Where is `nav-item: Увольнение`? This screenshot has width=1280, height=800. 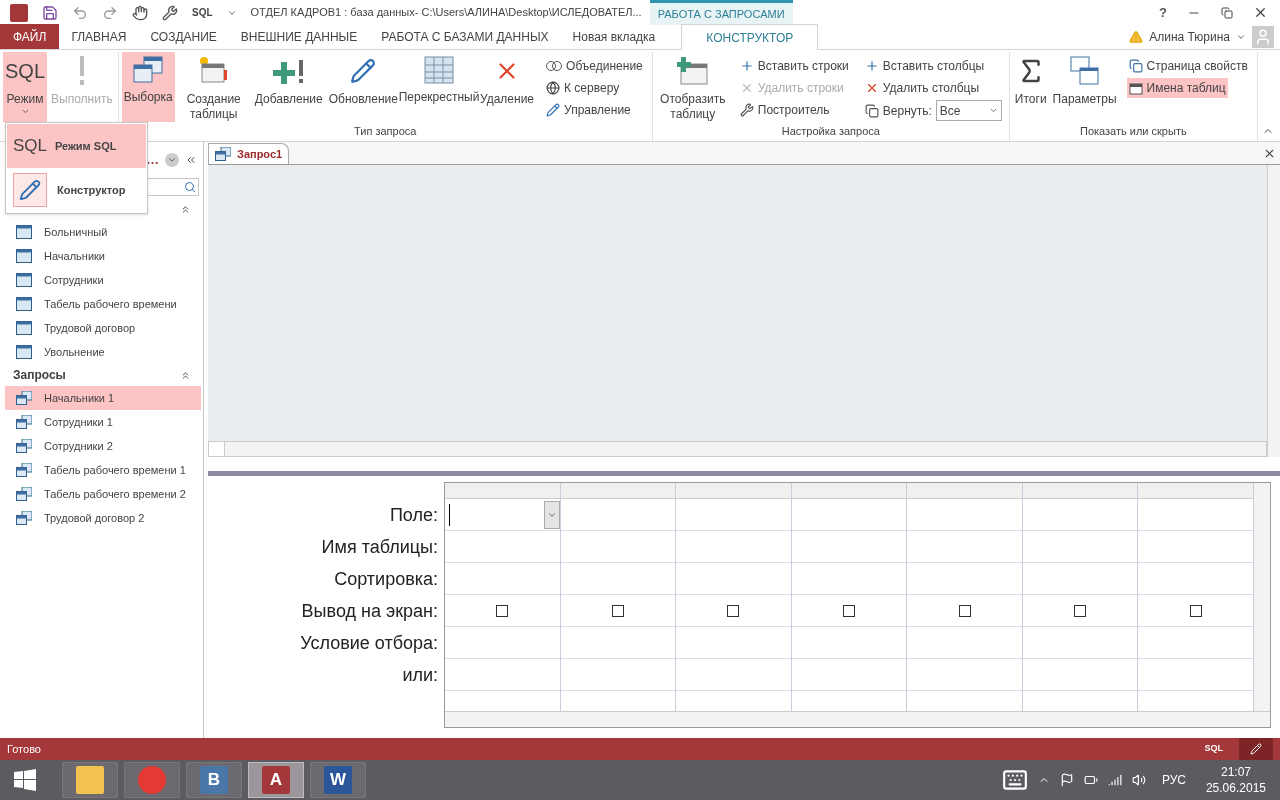 nav-item: Увольнение is located at coordinates (103, 352).